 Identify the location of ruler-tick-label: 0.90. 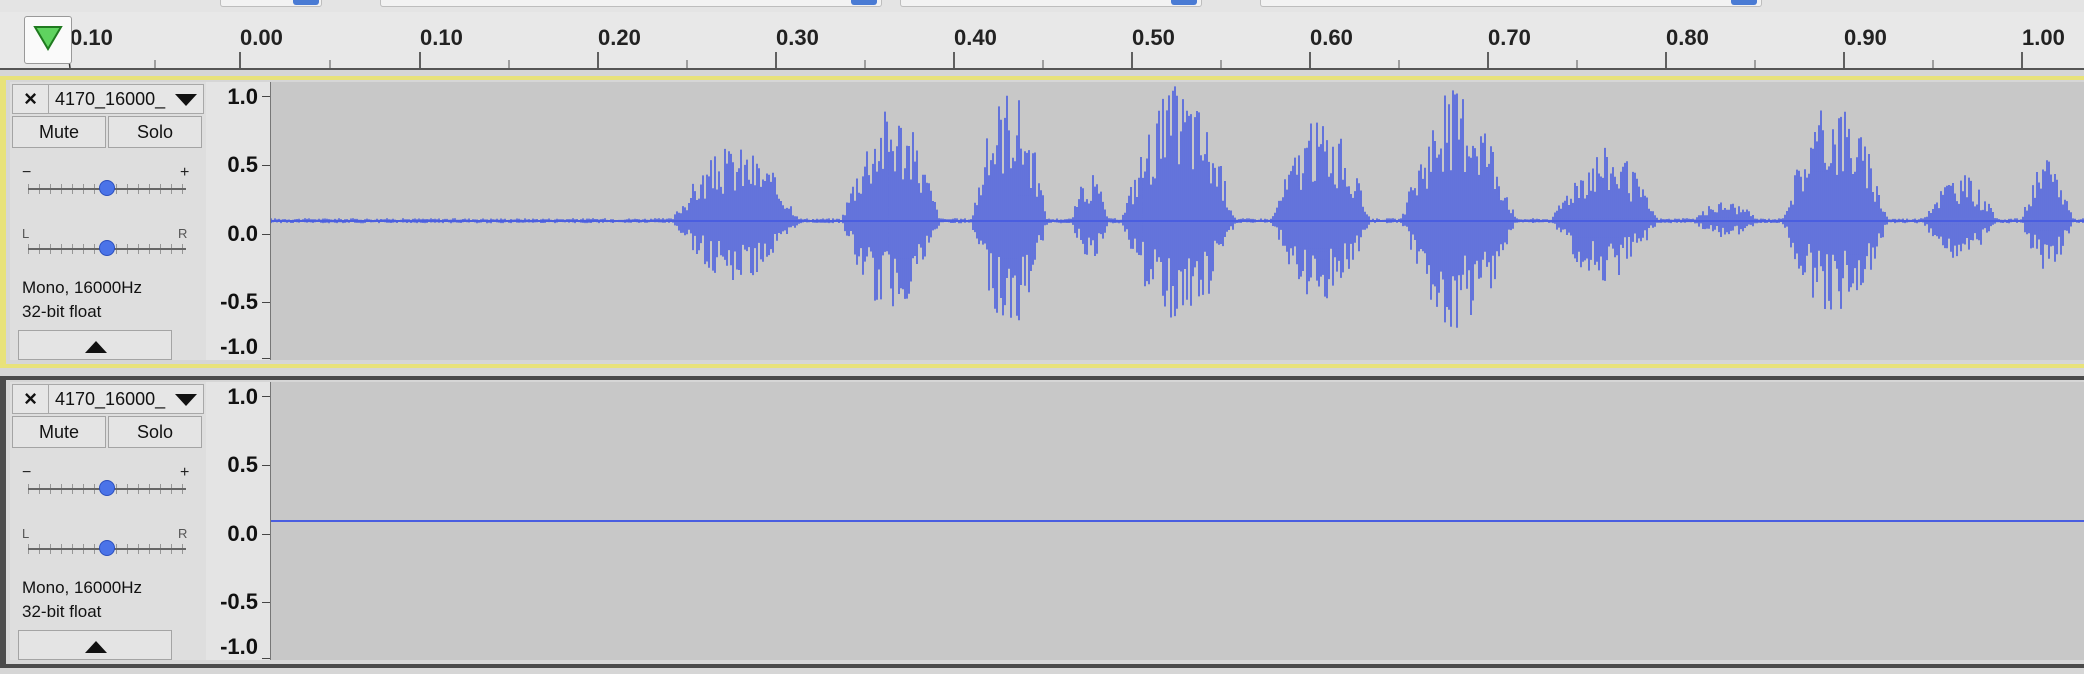
(1865, 37).